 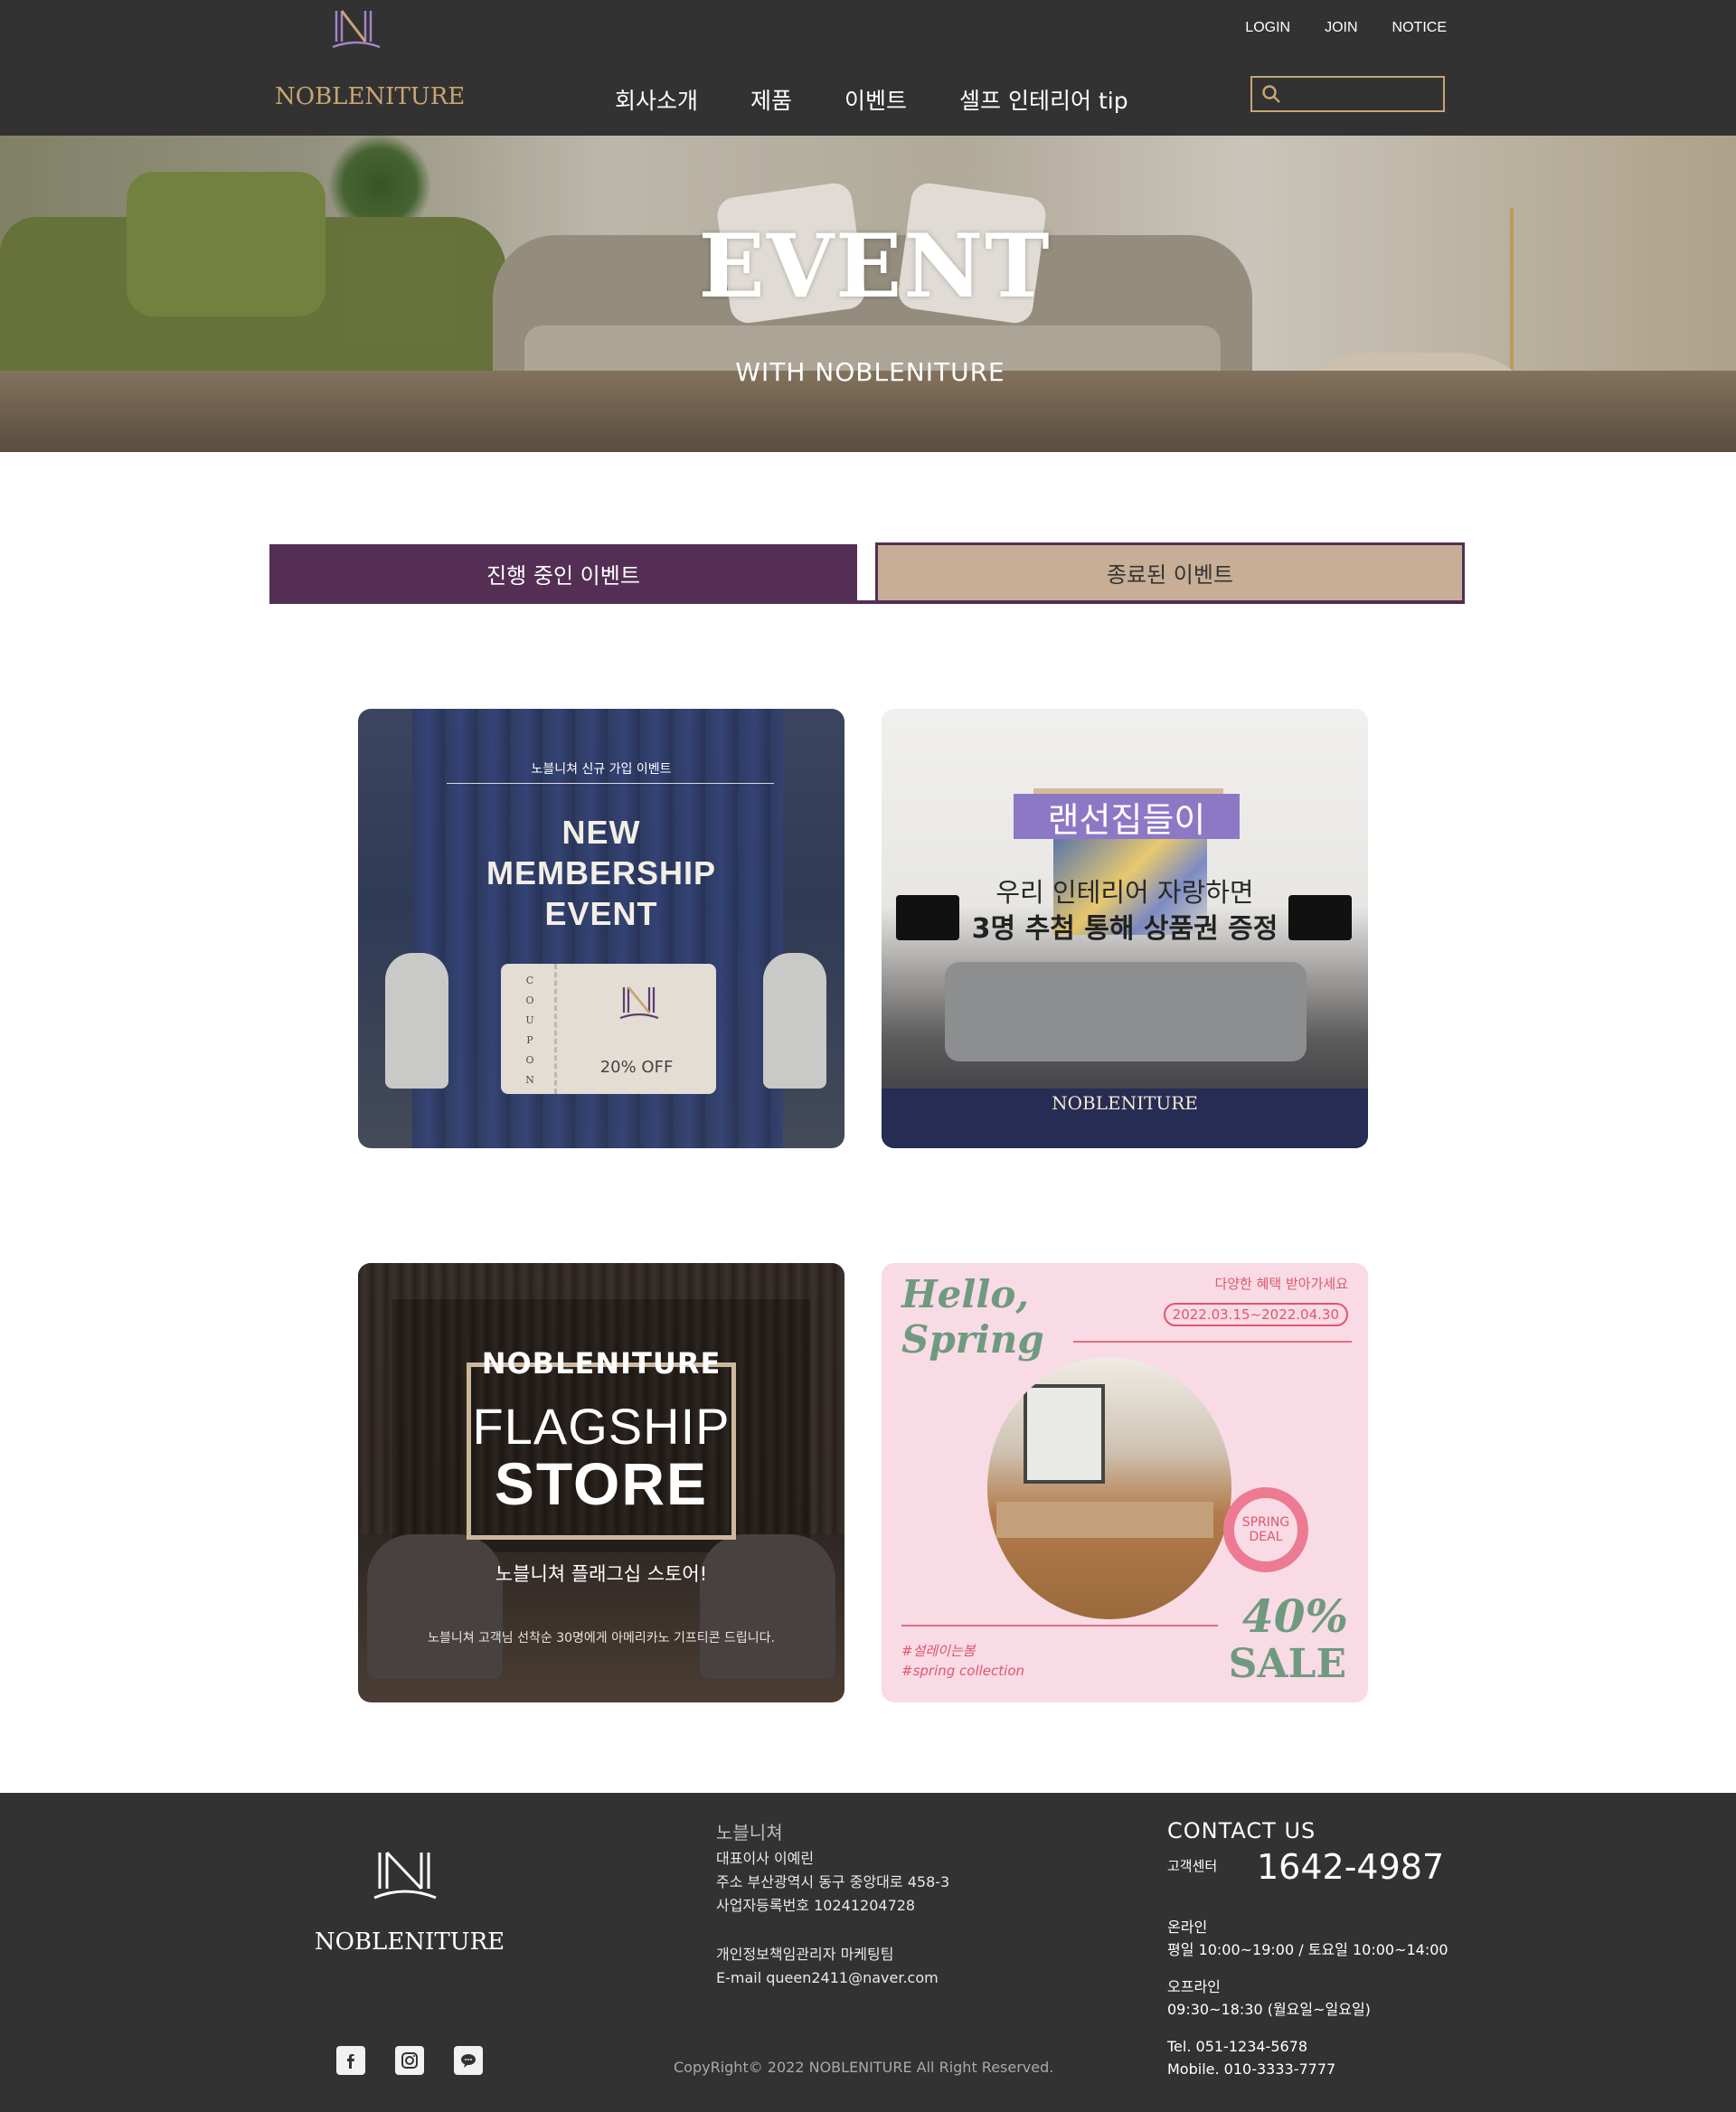 I want to click on tab-ended-events: 종료된 이벤트, so click(x=1170, y=571).